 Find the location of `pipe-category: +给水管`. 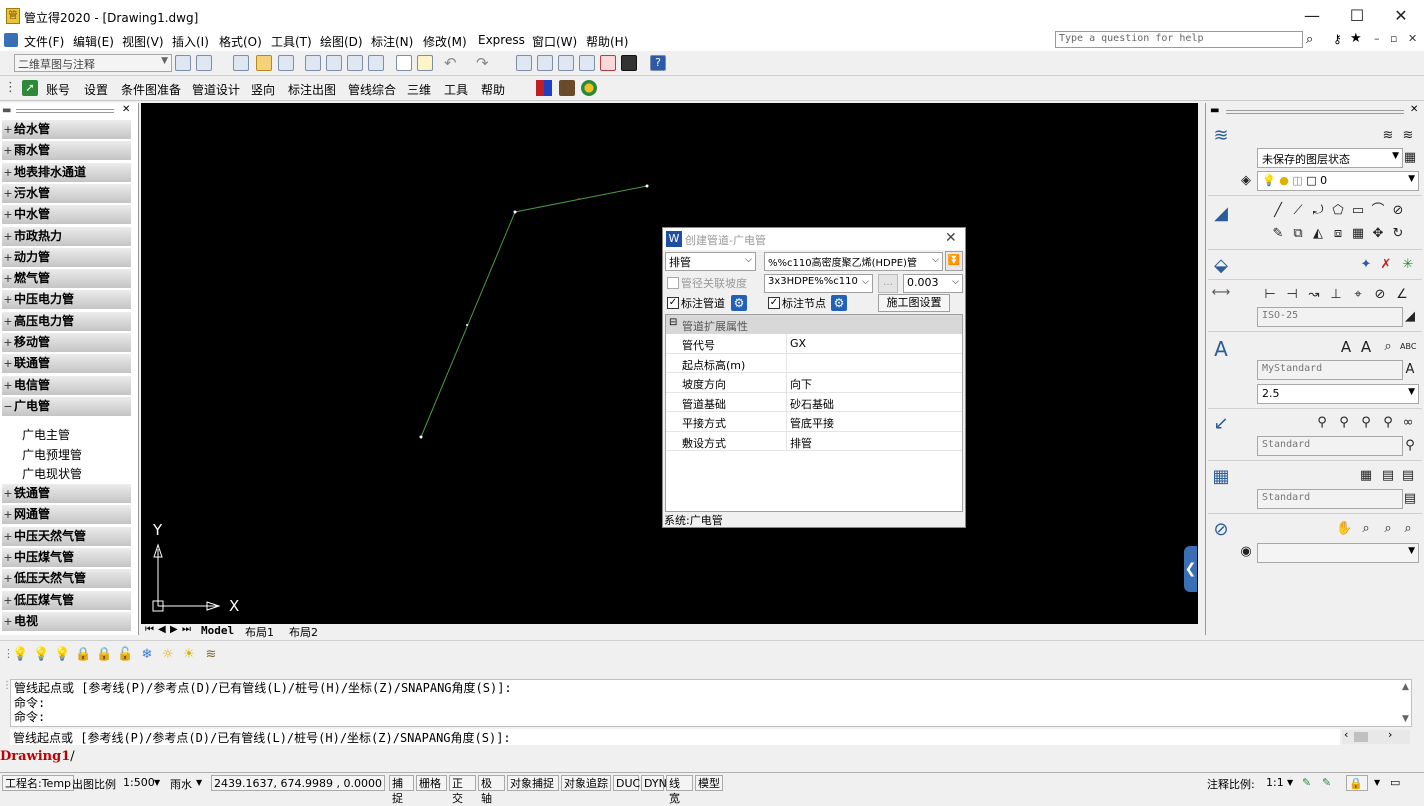

pipe-category: +给水管 is located at coordinates (66, 130).